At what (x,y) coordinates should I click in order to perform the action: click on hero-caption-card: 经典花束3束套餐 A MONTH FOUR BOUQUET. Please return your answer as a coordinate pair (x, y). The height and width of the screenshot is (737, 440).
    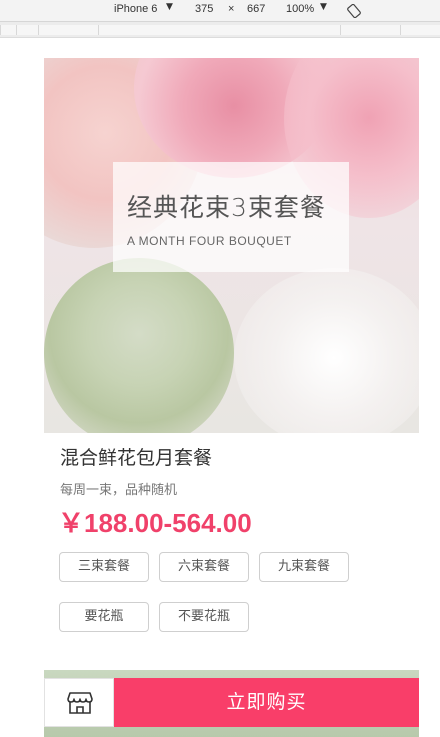
    Looking at the image, I should click on (231, 217).